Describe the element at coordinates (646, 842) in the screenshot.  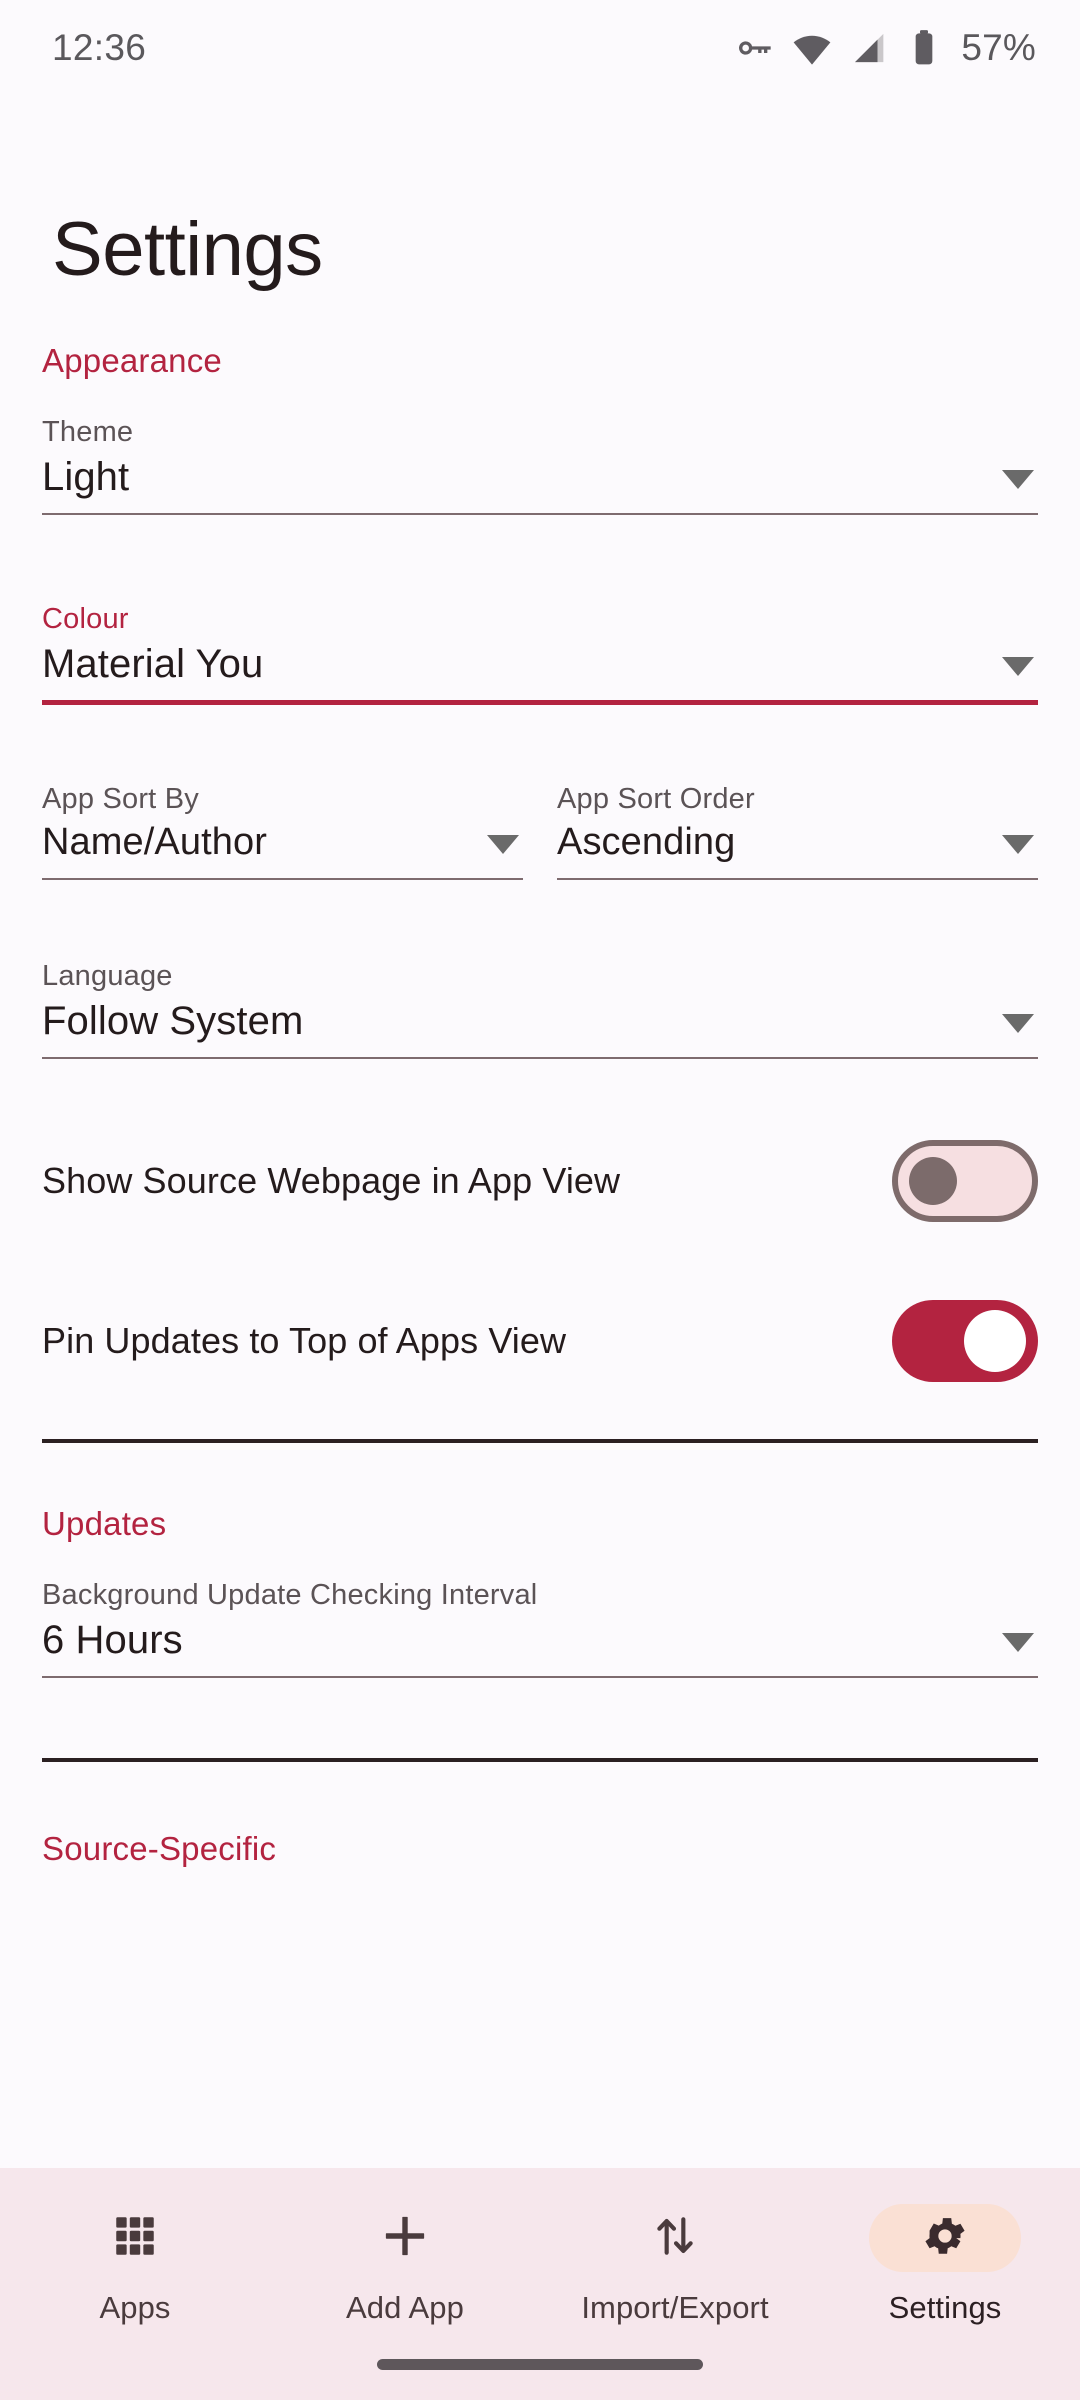
I see `app-sort-order-value: Ascending` at that location.